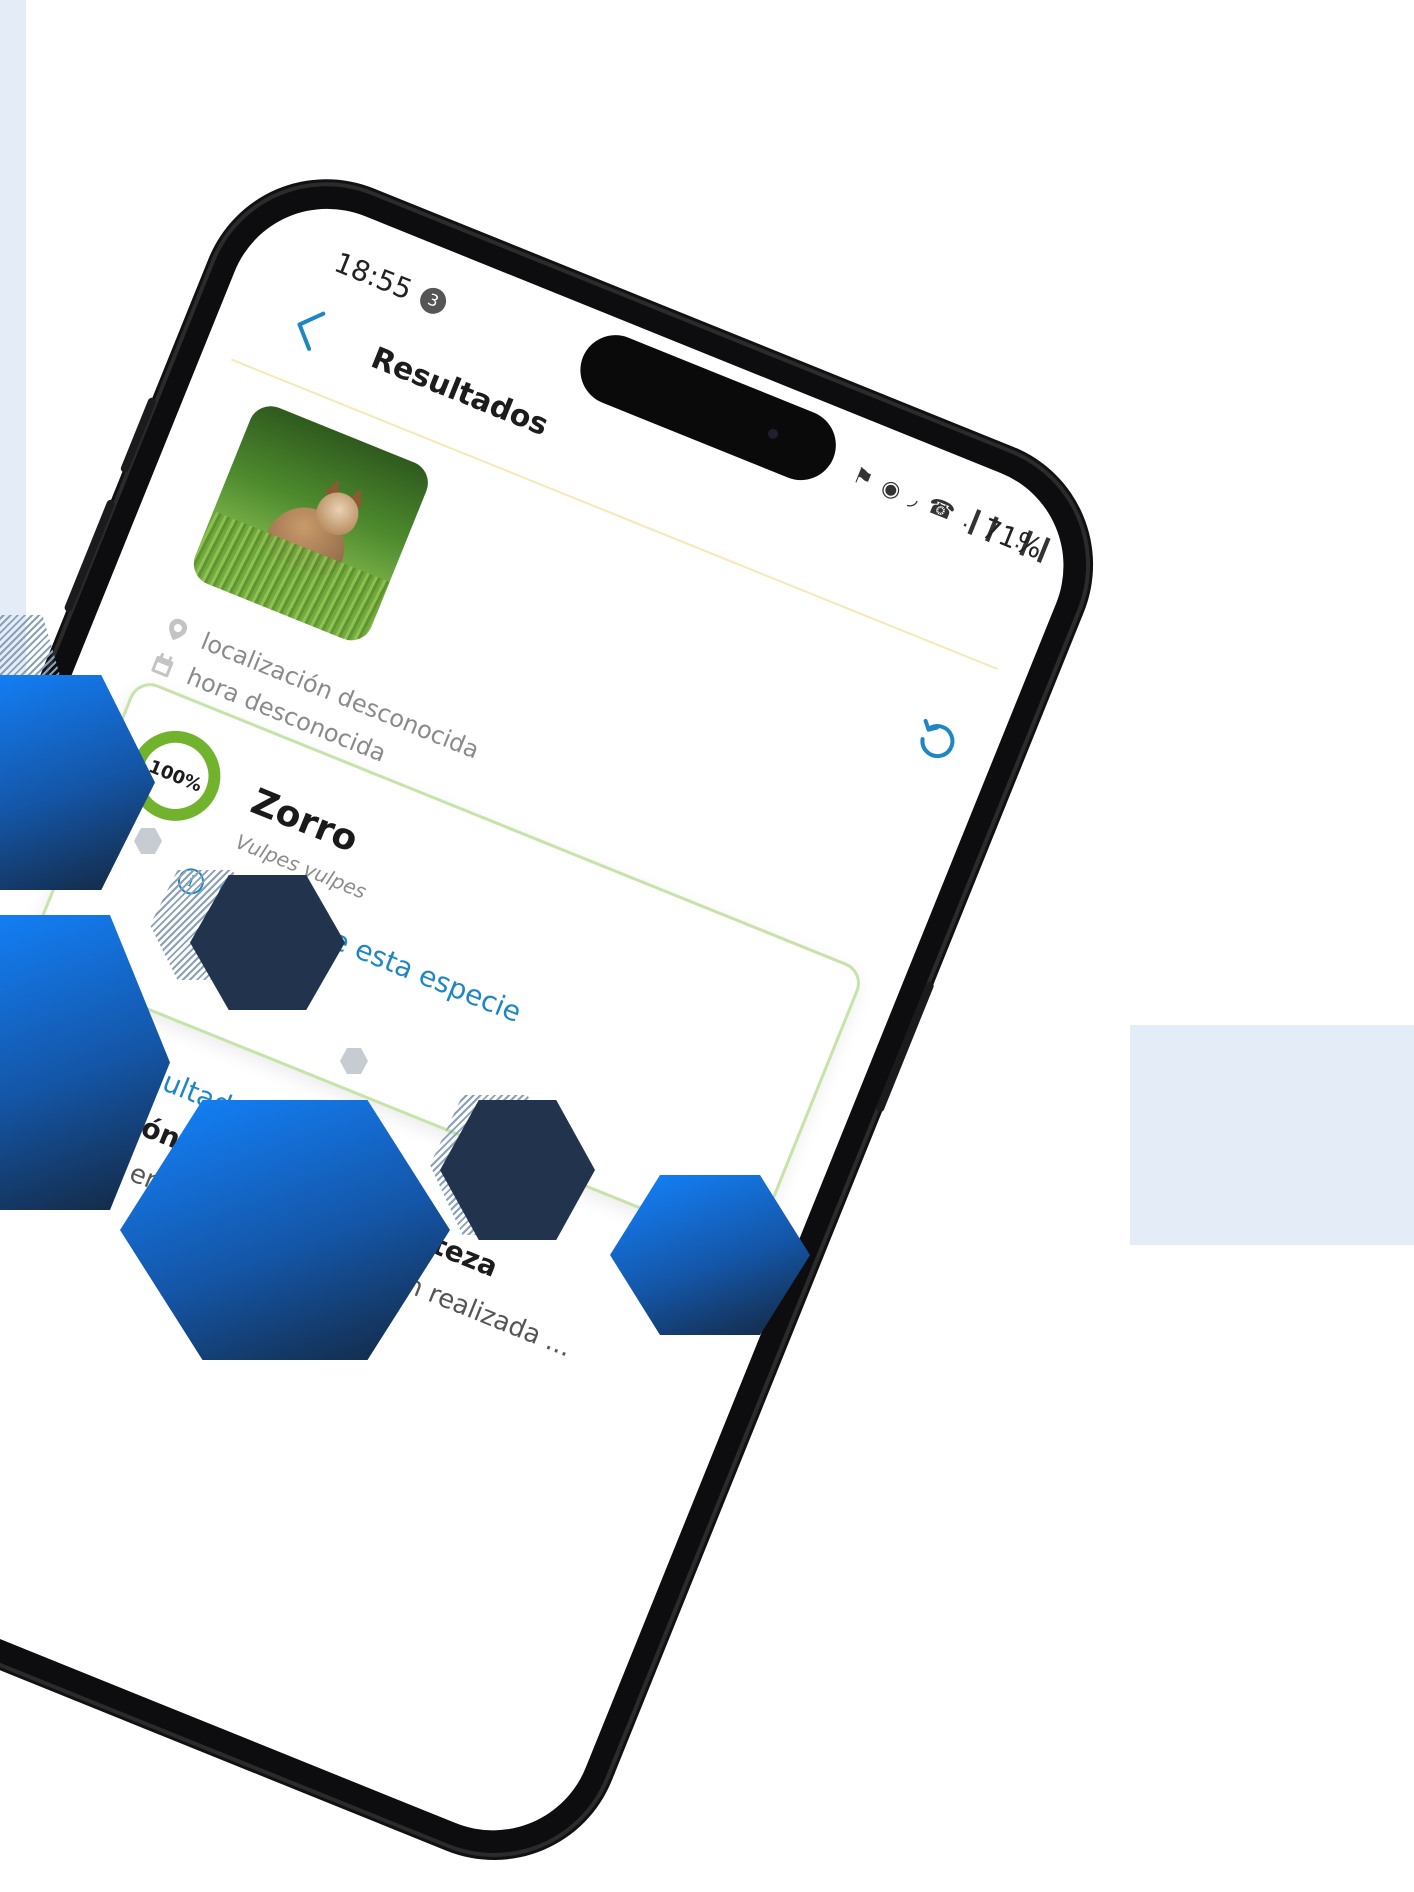  I want to click on refresh-button, so click(936, 740).